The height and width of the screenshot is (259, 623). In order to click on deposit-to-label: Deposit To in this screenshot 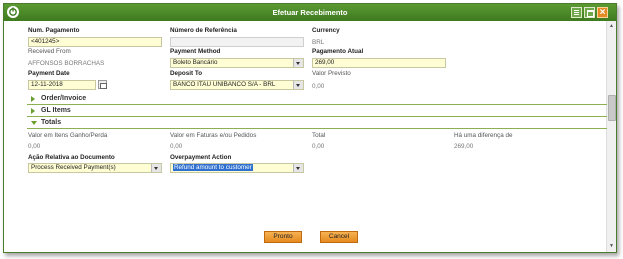, I will do `click(186, 73)`.